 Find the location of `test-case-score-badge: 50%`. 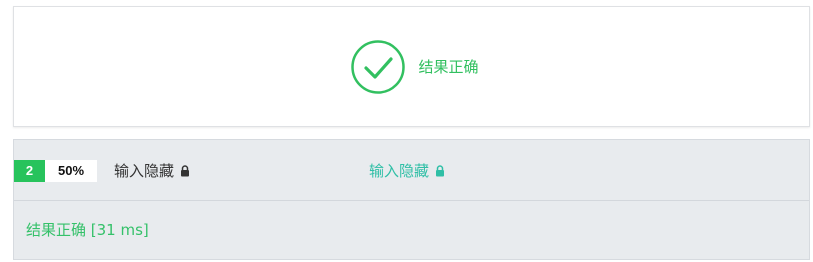

test-case-score-badge: 50% is located at coordinates (71, 171).